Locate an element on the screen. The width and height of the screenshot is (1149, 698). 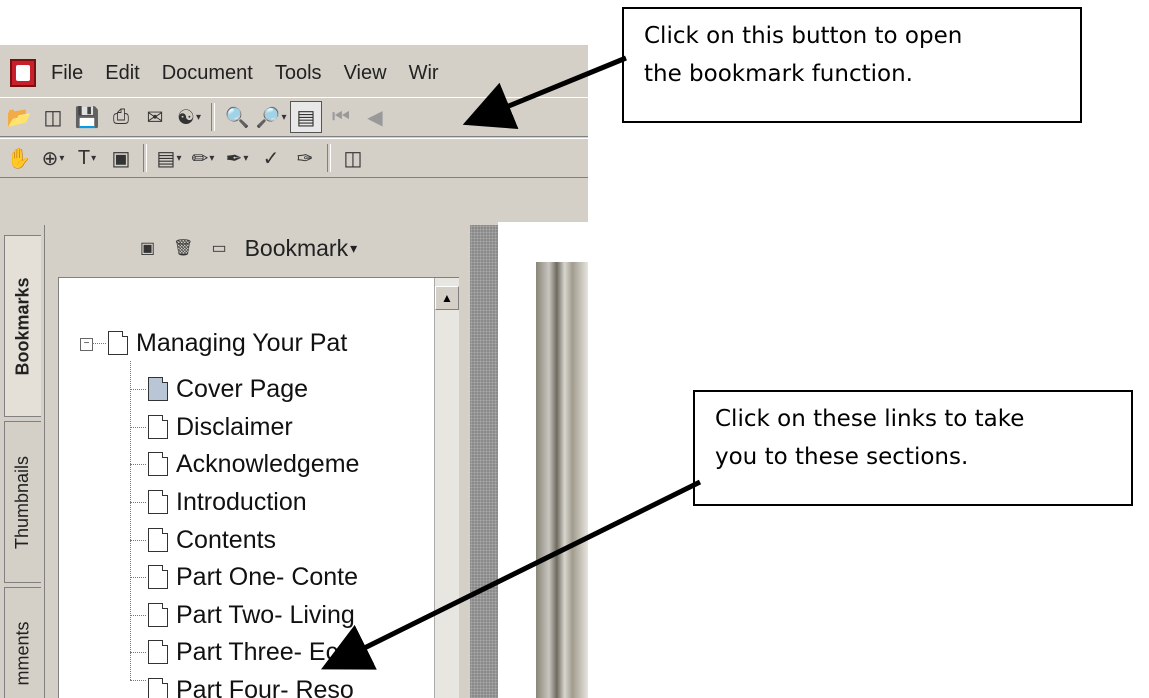
bookmark-item: Part One- Conte is located at coordinates (298, 577).